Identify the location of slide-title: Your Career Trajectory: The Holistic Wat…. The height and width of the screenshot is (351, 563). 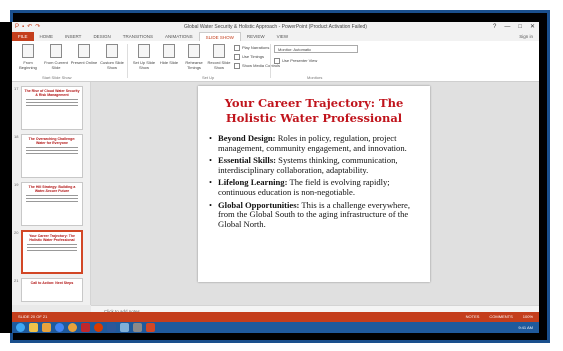
(314, 111).